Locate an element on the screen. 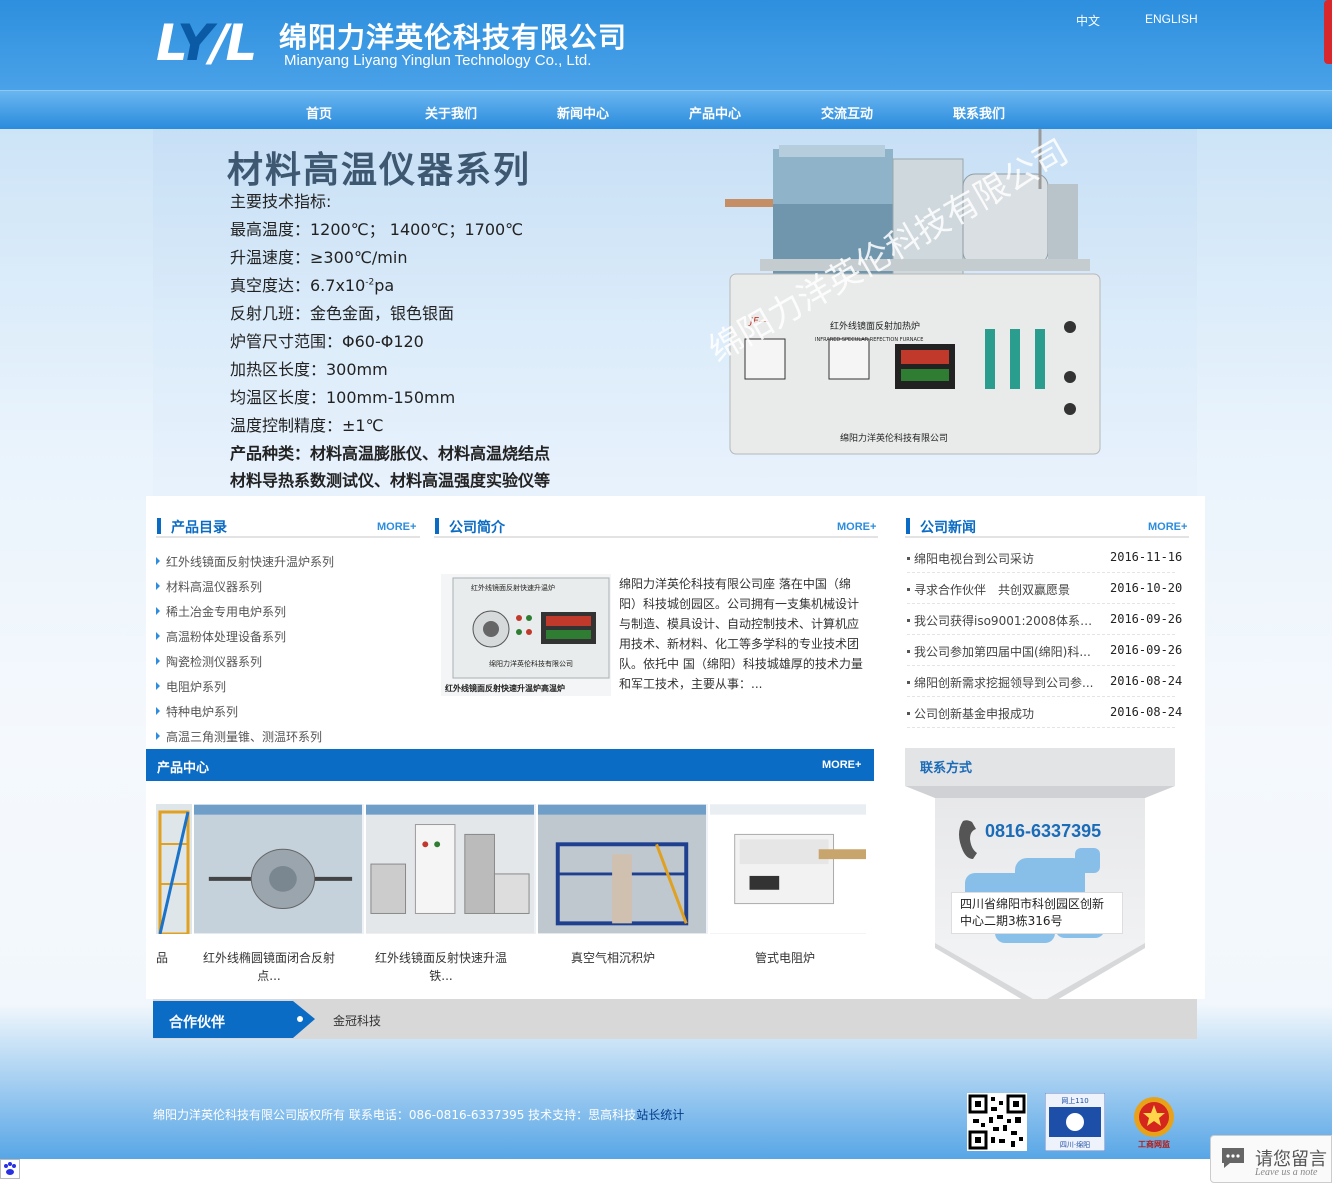  stats-link: 站长统计 is located at coordinates (660, 1115).